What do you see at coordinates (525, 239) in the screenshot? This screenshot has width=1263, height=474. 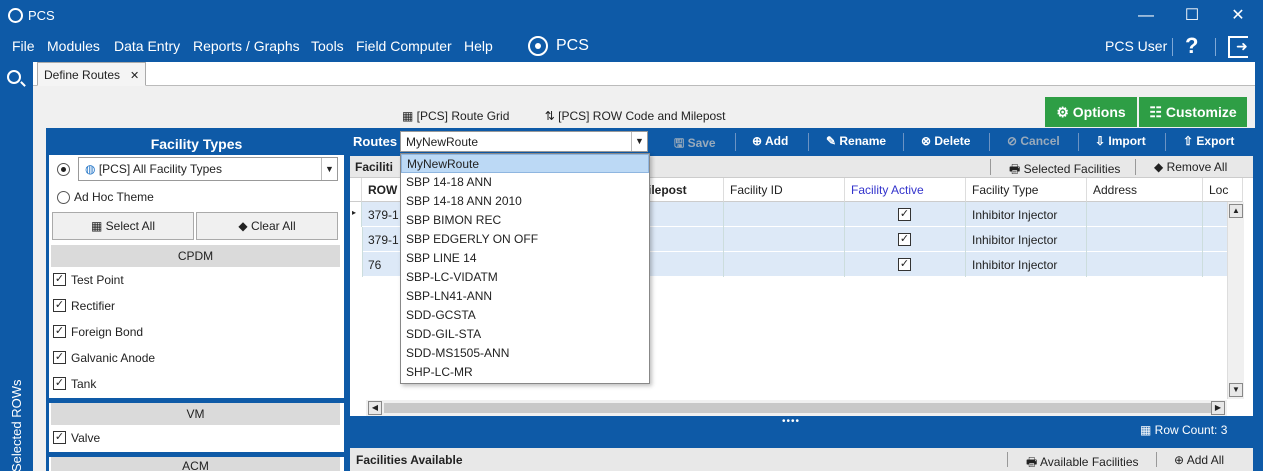 I see `route-option: SBP EDGERLY ON OFF` at bounding box center [525, 239].